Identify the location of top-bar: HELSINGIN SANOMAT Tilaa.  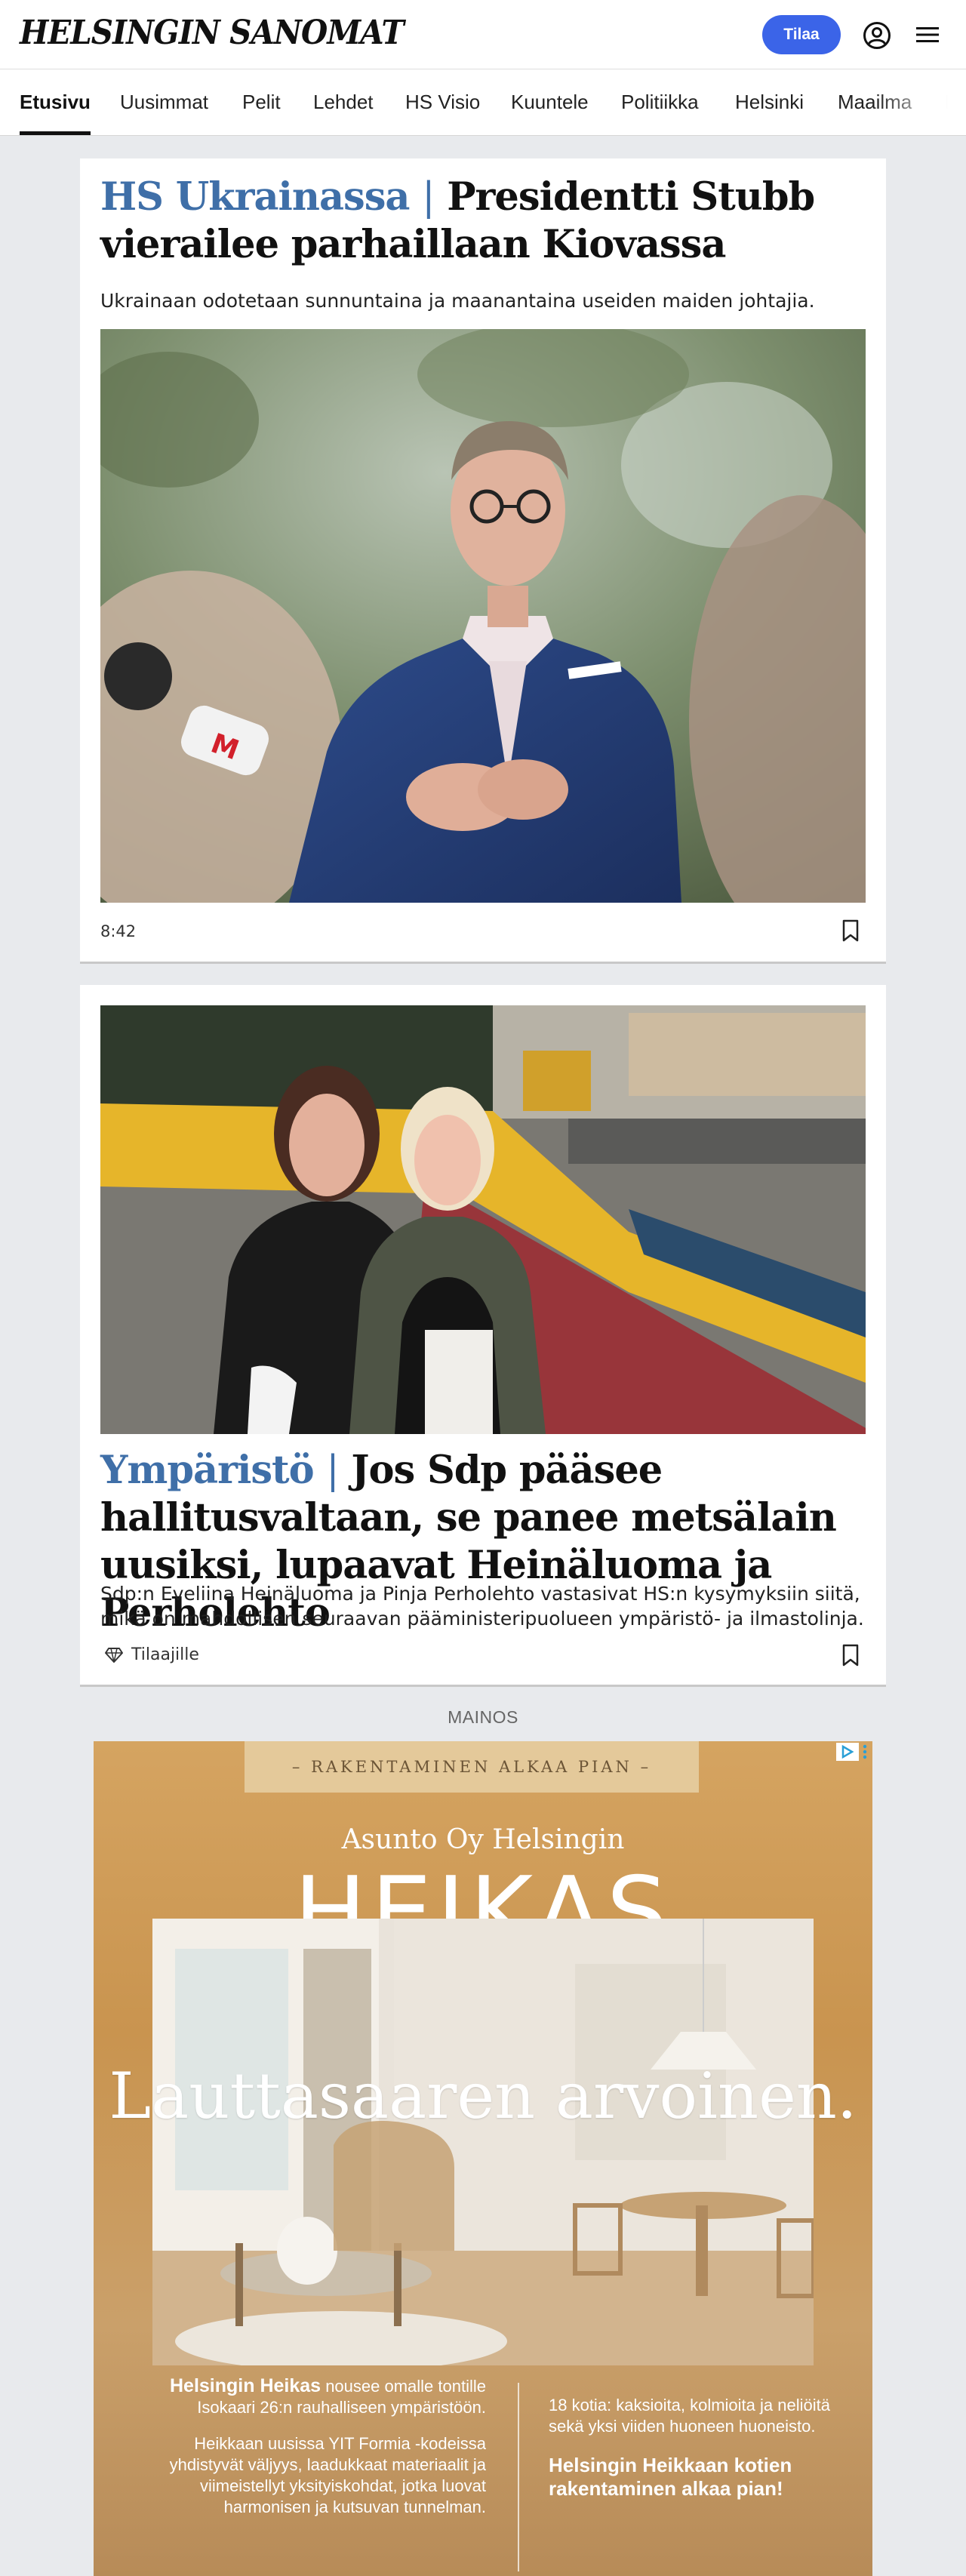
(483, 34).